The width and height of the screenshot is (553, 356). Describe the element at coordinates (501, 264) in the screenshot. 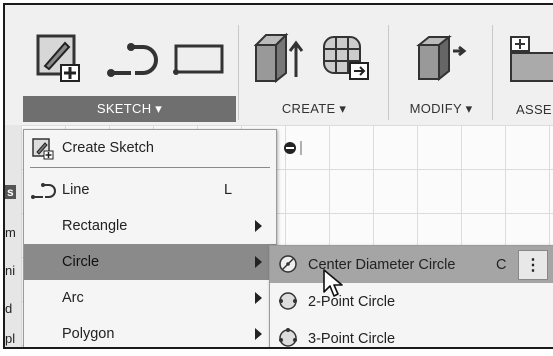

I see `submenu-item-shortcut: C` at that location.